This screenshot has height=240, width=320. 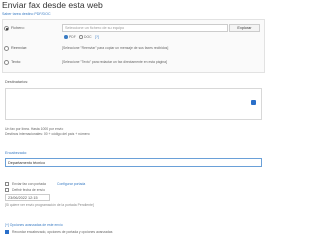 What do you see at coordinates (97, 37) in the screenshot?
I see `format-help-link: [?]` at bounding box center [97, 37].